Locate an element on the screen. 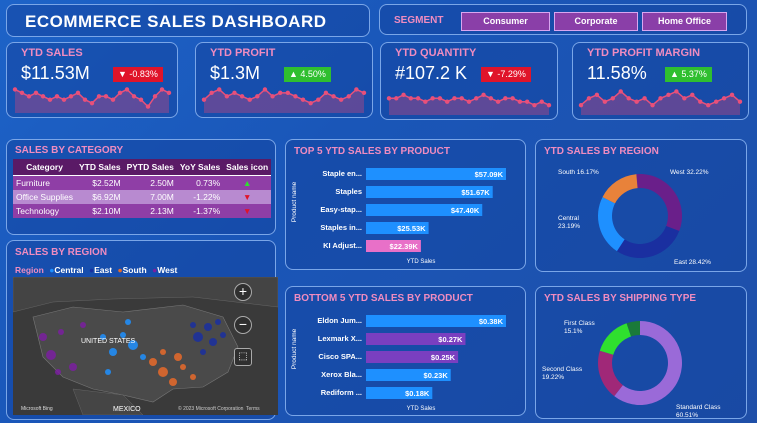  map-copyright: © 2023 Microsoft Corporation is located at coordinates (211, 408).